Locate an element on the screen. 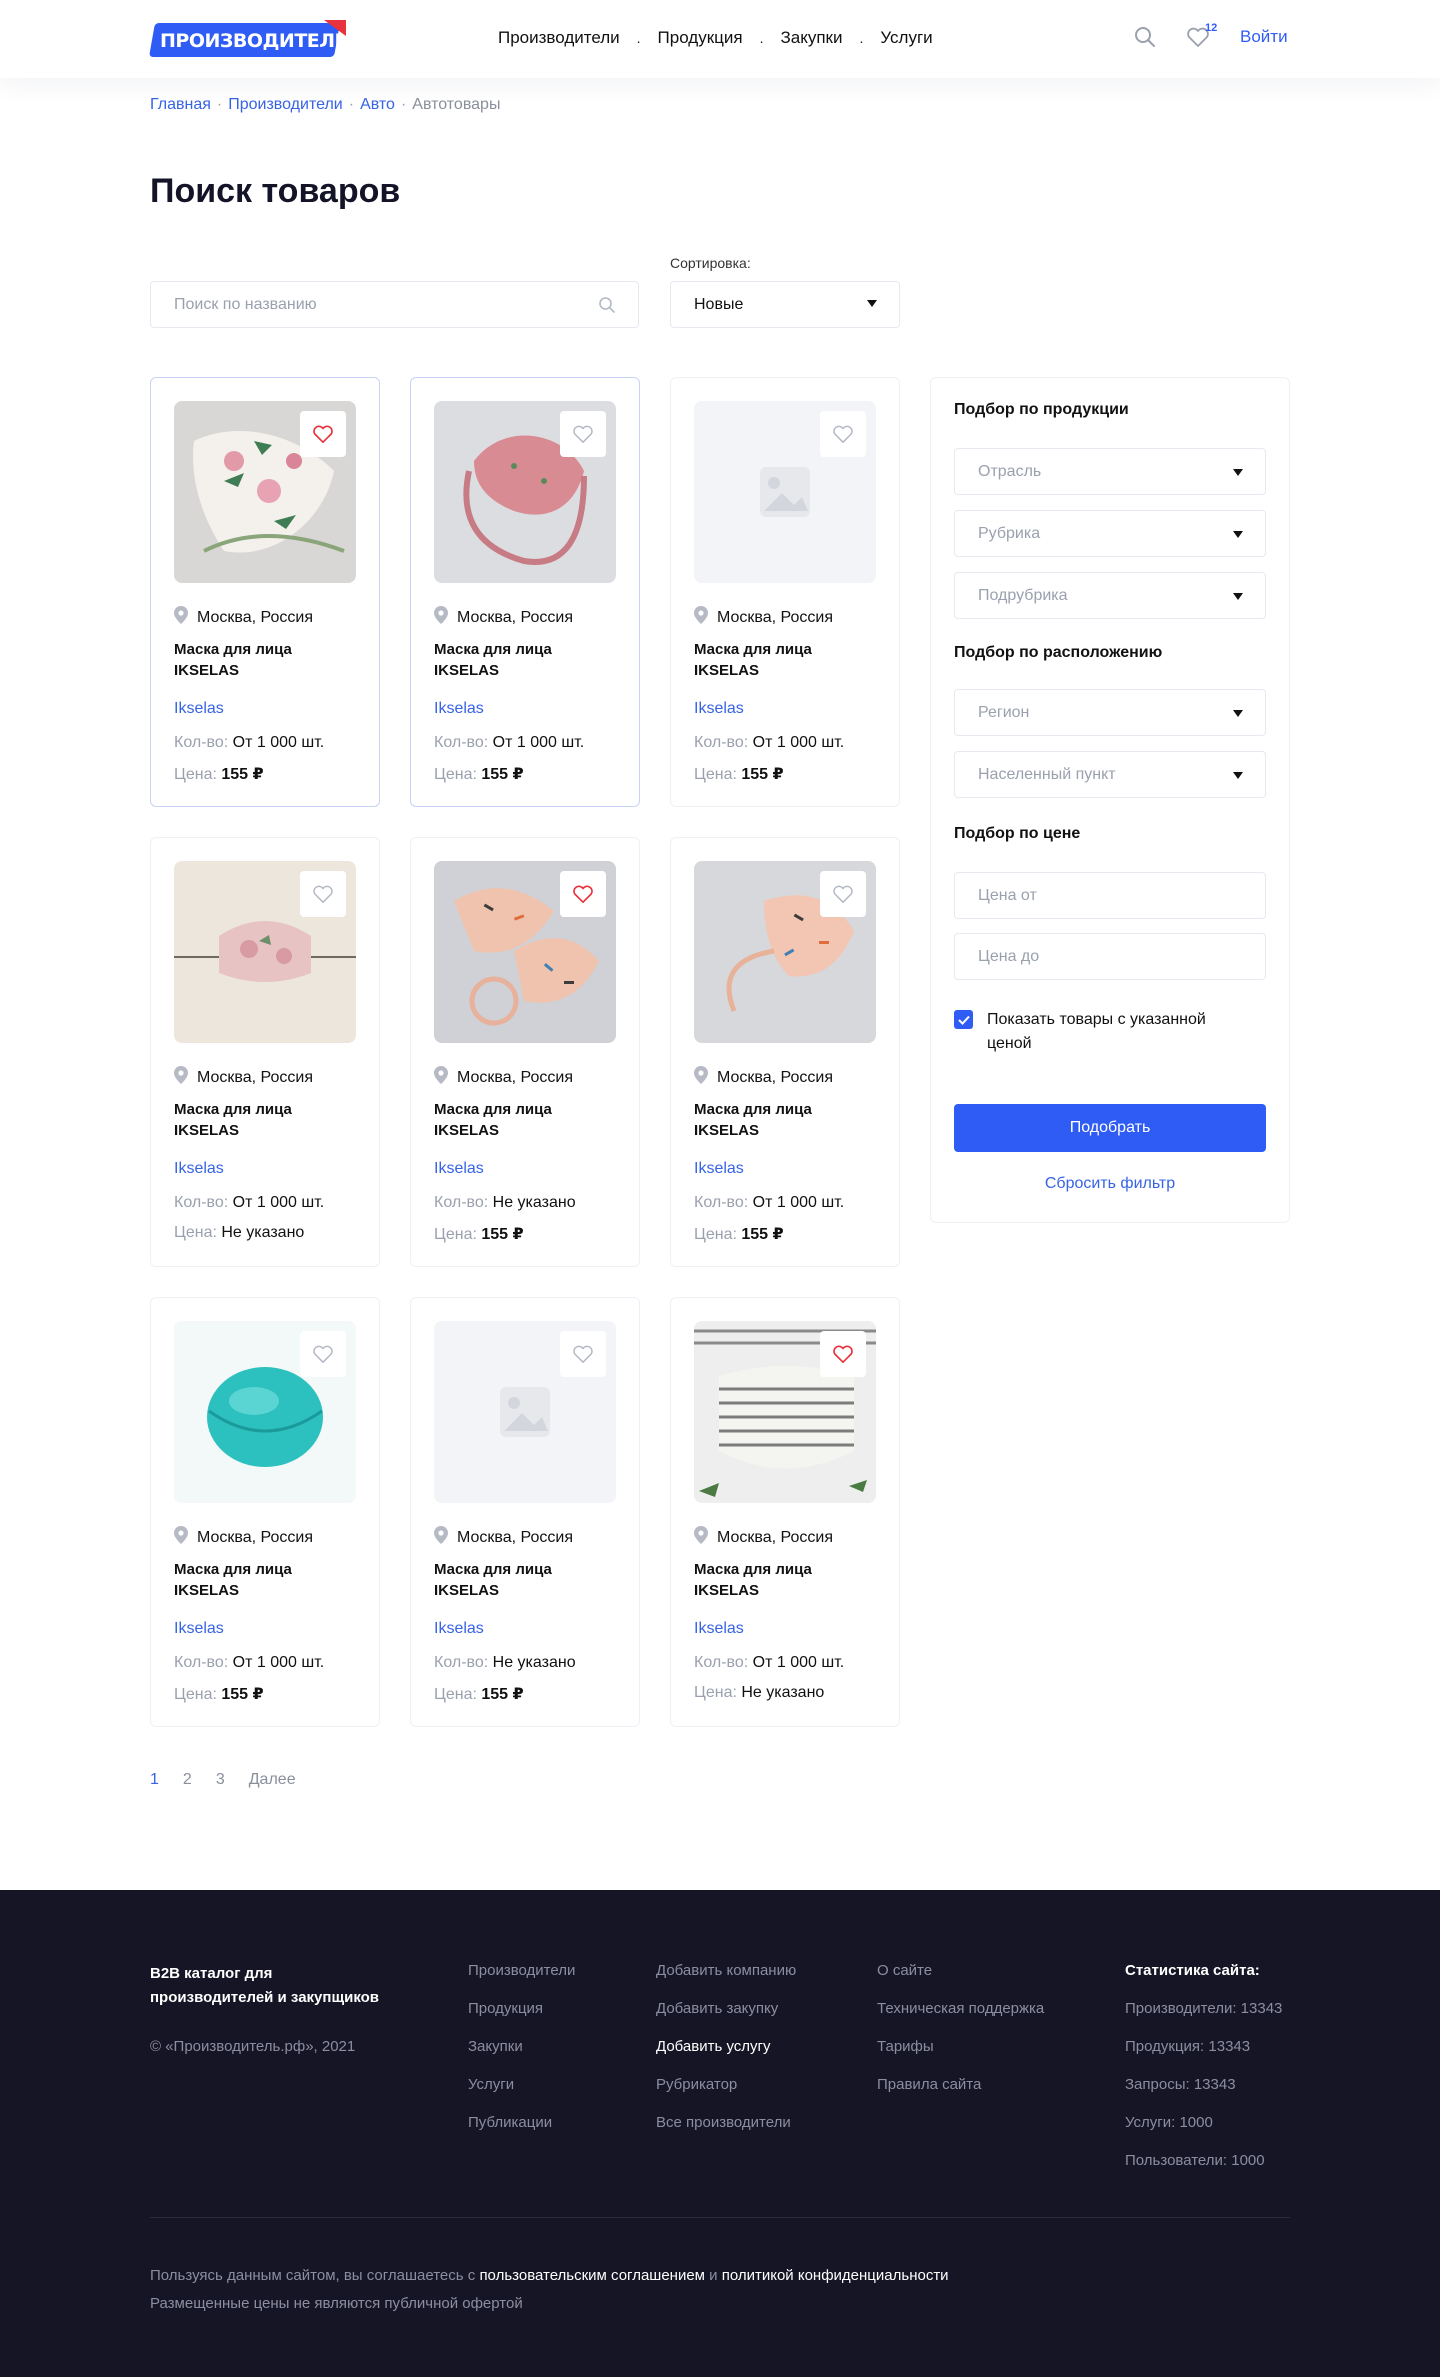 Image resolution: width=1440 pixels, height=2377 pixels. floral-mask-photo is located at coordinates (265, 492).